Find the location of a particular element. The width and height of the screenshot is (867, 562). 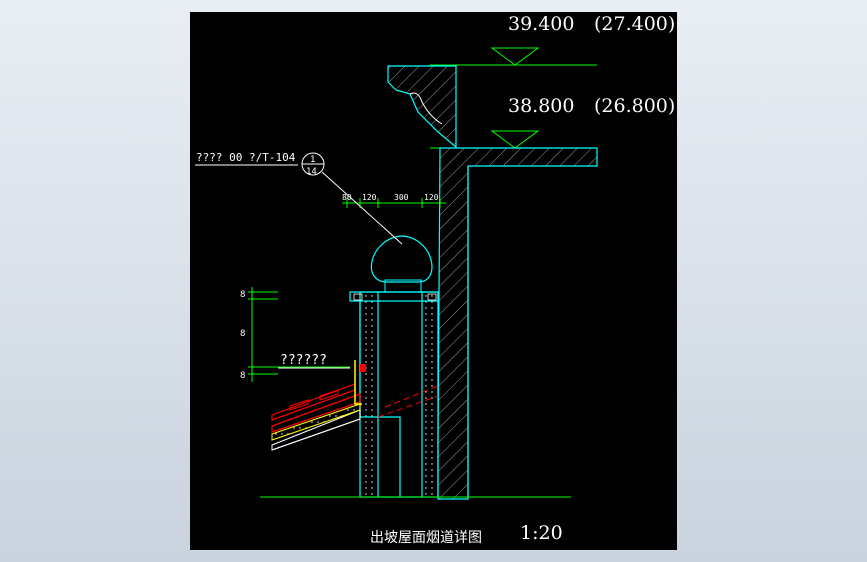

elevation-top-alt-text: (27.400) is located at coordinates (634, 24).